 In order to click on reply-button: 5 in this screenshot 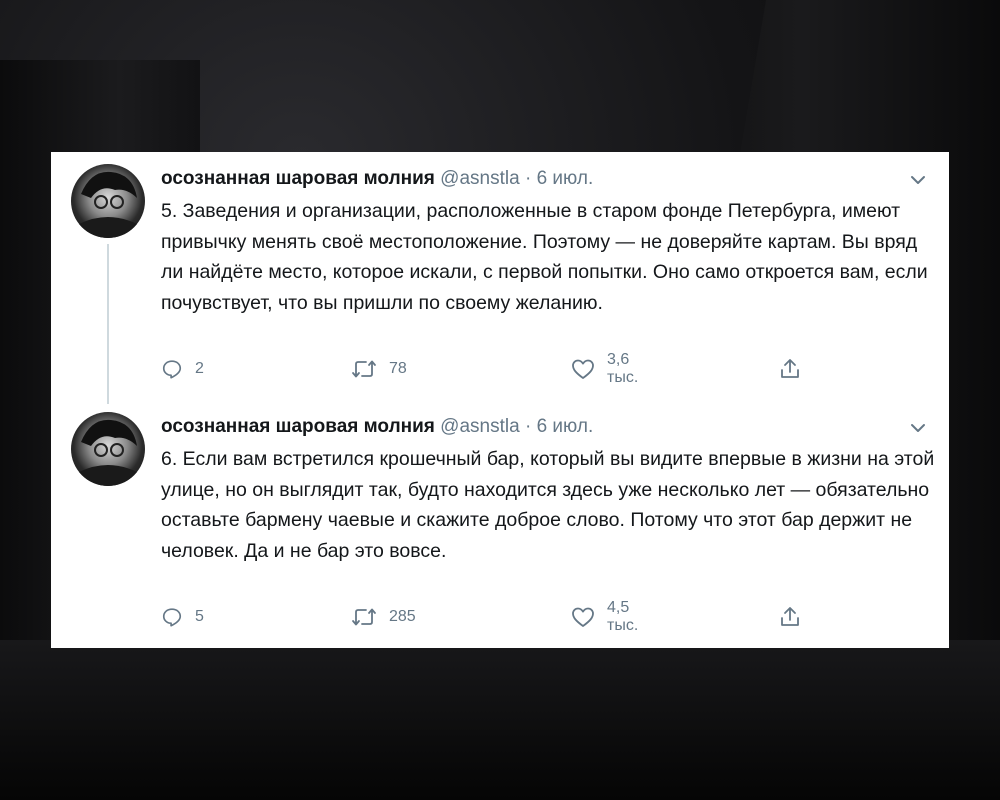, I will do `click(182, 617)`.